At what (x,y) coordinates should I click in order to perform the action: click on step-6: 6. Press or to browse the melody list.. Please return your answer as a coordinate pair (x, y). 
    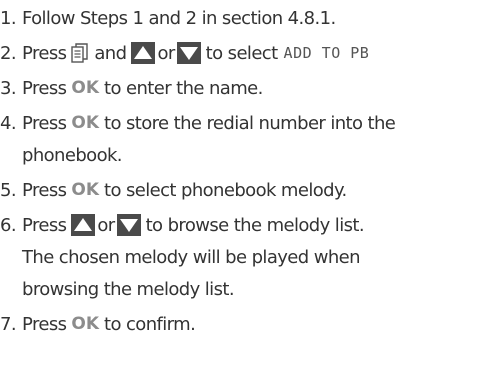
    Looking at the image, I should click on (182, 225).